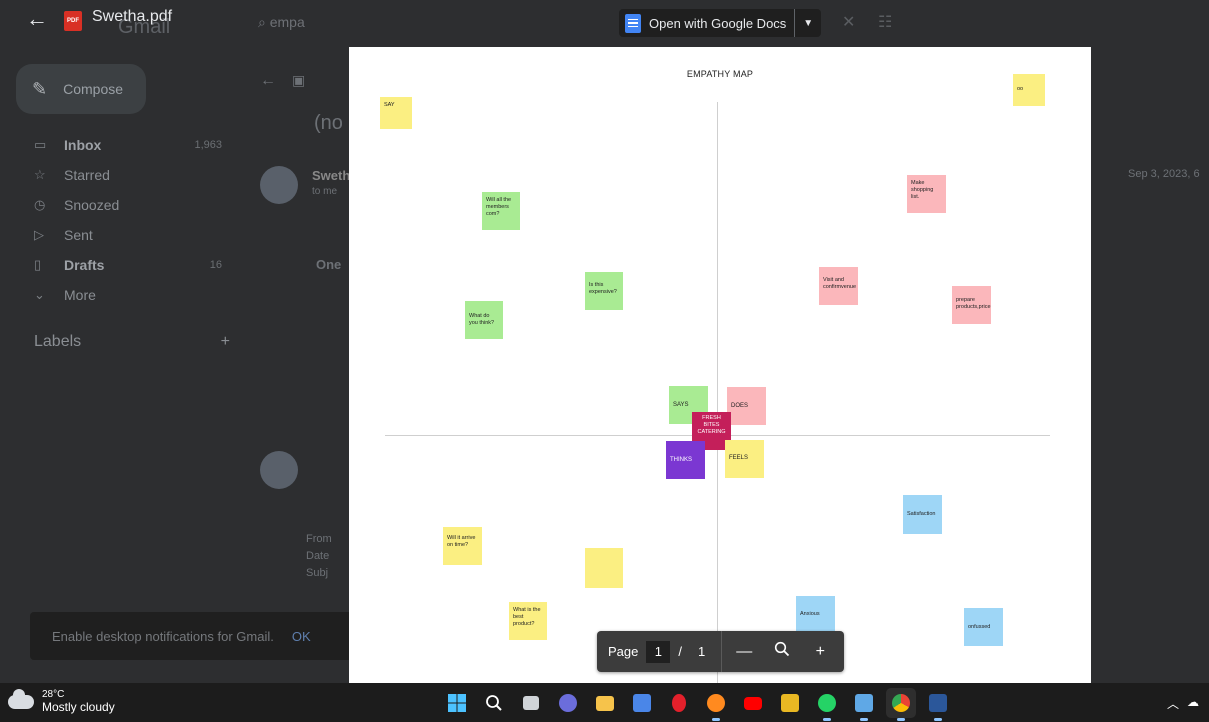 The height and width of the screenshot is (722, 1209). What do you see at coordinates (84, 265) in the screenshot?
I see `sidebar-item-label: Drafts` at bounding box center [84, 265].